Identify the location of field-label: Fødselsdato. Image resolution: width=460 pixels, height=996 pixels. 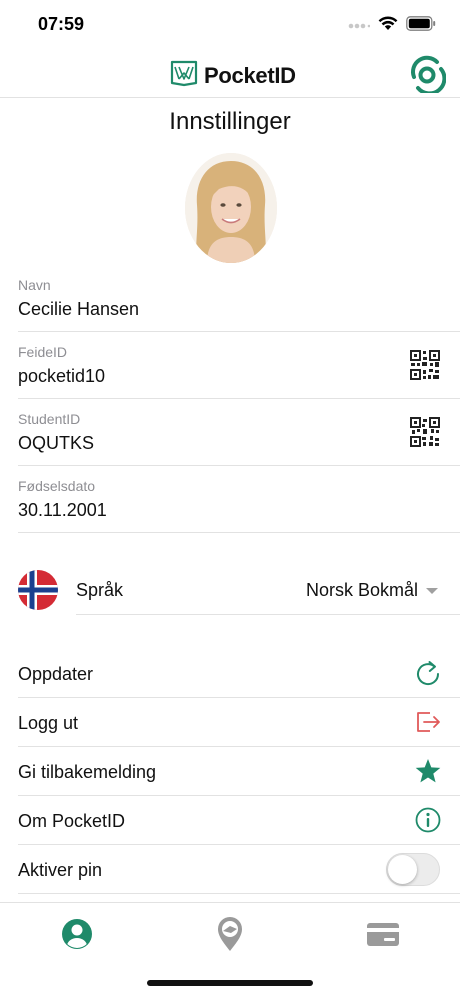
(57, 486).